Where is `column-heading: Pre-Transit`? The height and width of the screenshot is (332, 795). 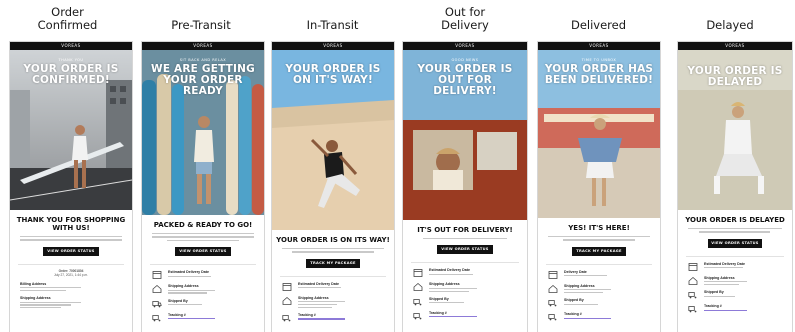 column-heading: Pre-Transit is located at coordinates (201, 25).